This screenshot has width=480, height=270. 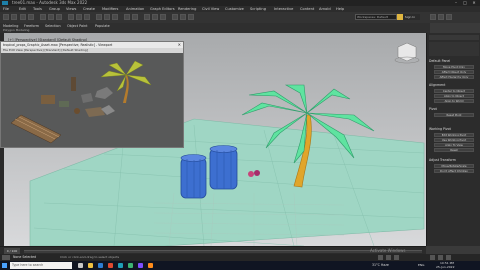 What do you see at coordinates (433, 17) in the screenshot?
I see `folder-icon` at bounding box center [433, 17].